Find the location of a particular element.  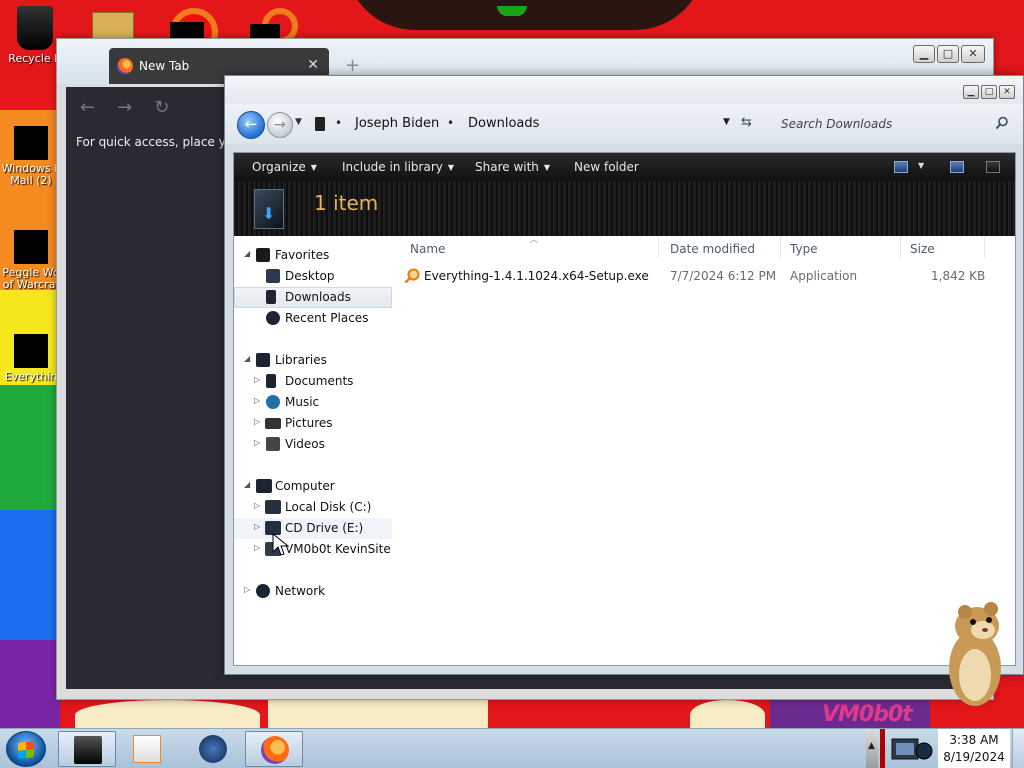

nav-recent-places: Recent Places is located at coordinates (313, 318).